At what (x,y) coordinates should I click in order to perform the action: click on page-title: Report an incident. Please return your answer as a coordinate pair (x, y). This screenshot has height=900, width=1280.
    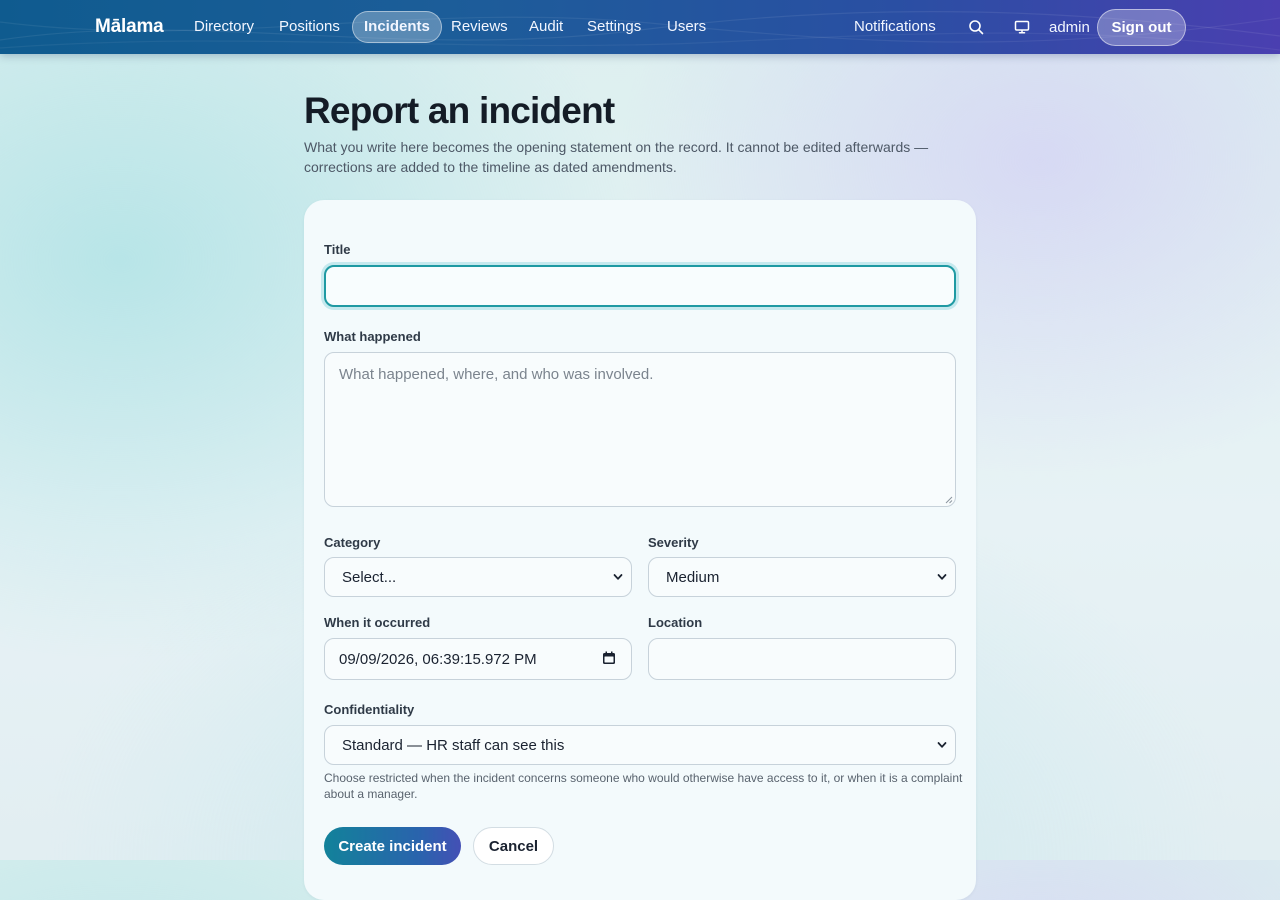
    Looking at the image, I should click on (459, 110).